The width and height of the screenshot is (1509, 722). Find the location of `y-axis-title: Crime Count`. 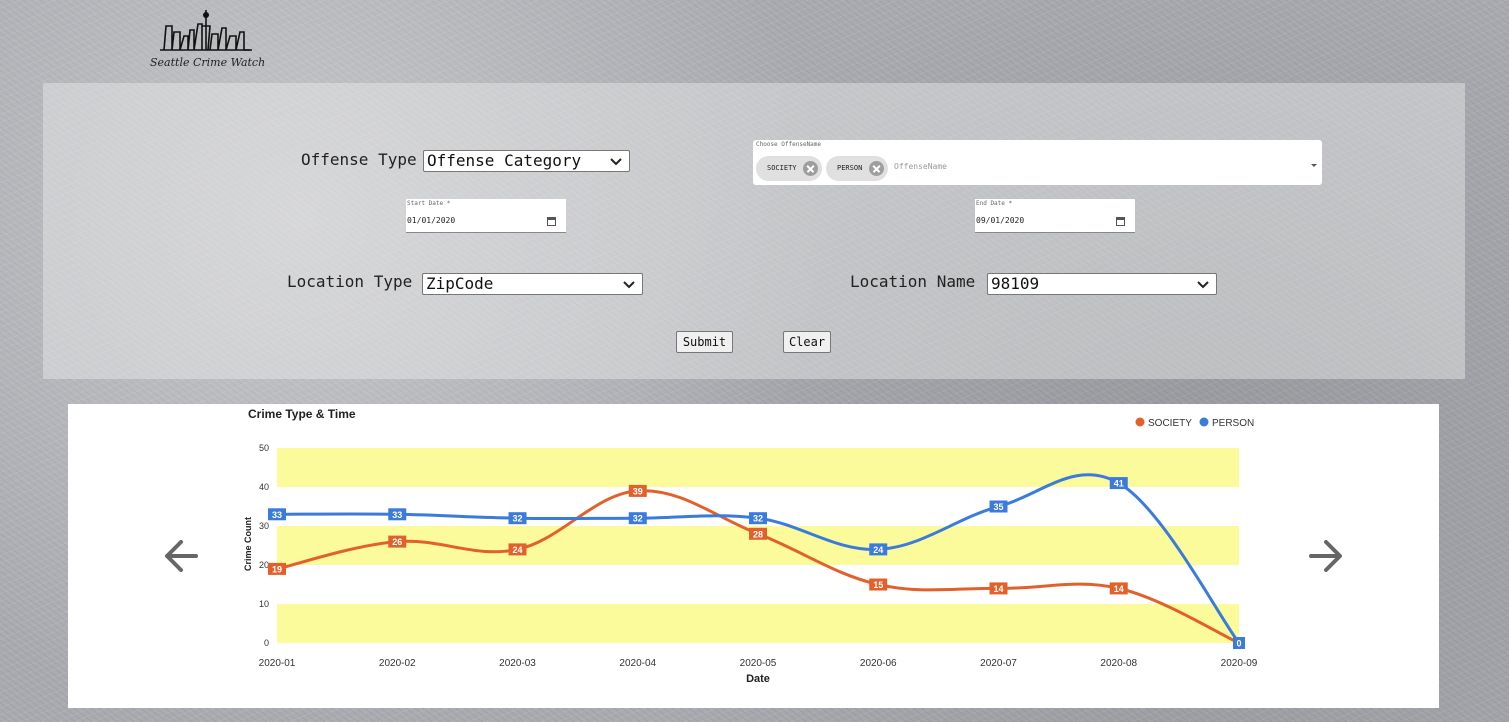

y-axis-title: Crime Count is located at coordinates (248, 544).